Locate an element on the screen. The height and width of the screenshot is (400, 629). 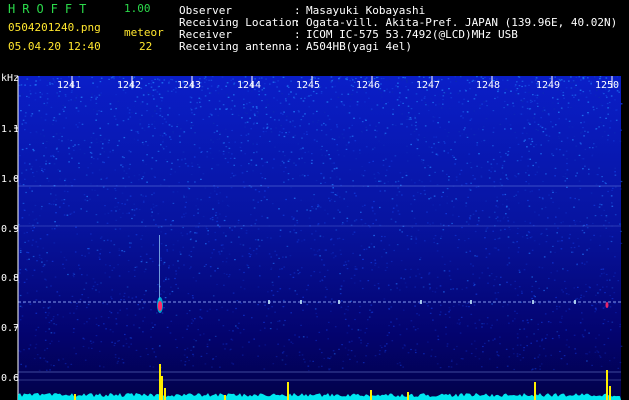
x-tick-label: 1246 is located at coordinates (368, 85).